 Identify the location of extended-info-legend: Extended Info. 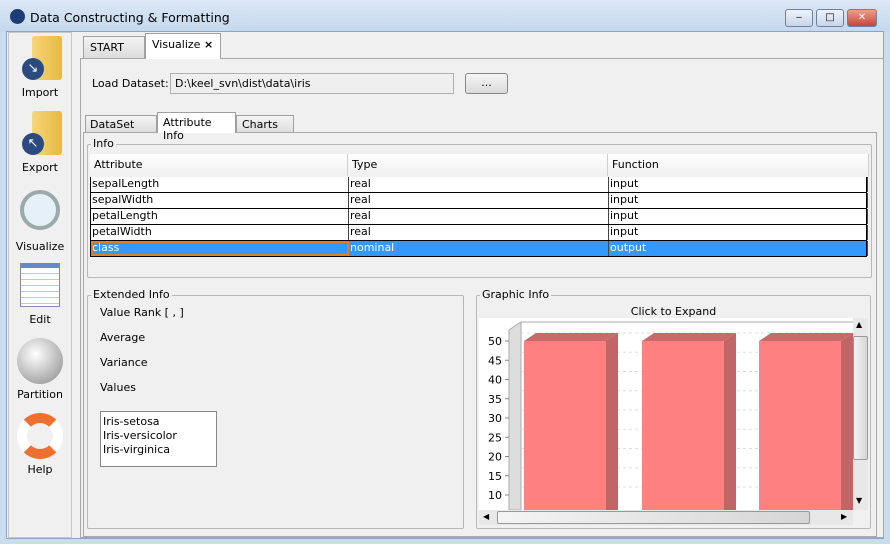
(131, 294).